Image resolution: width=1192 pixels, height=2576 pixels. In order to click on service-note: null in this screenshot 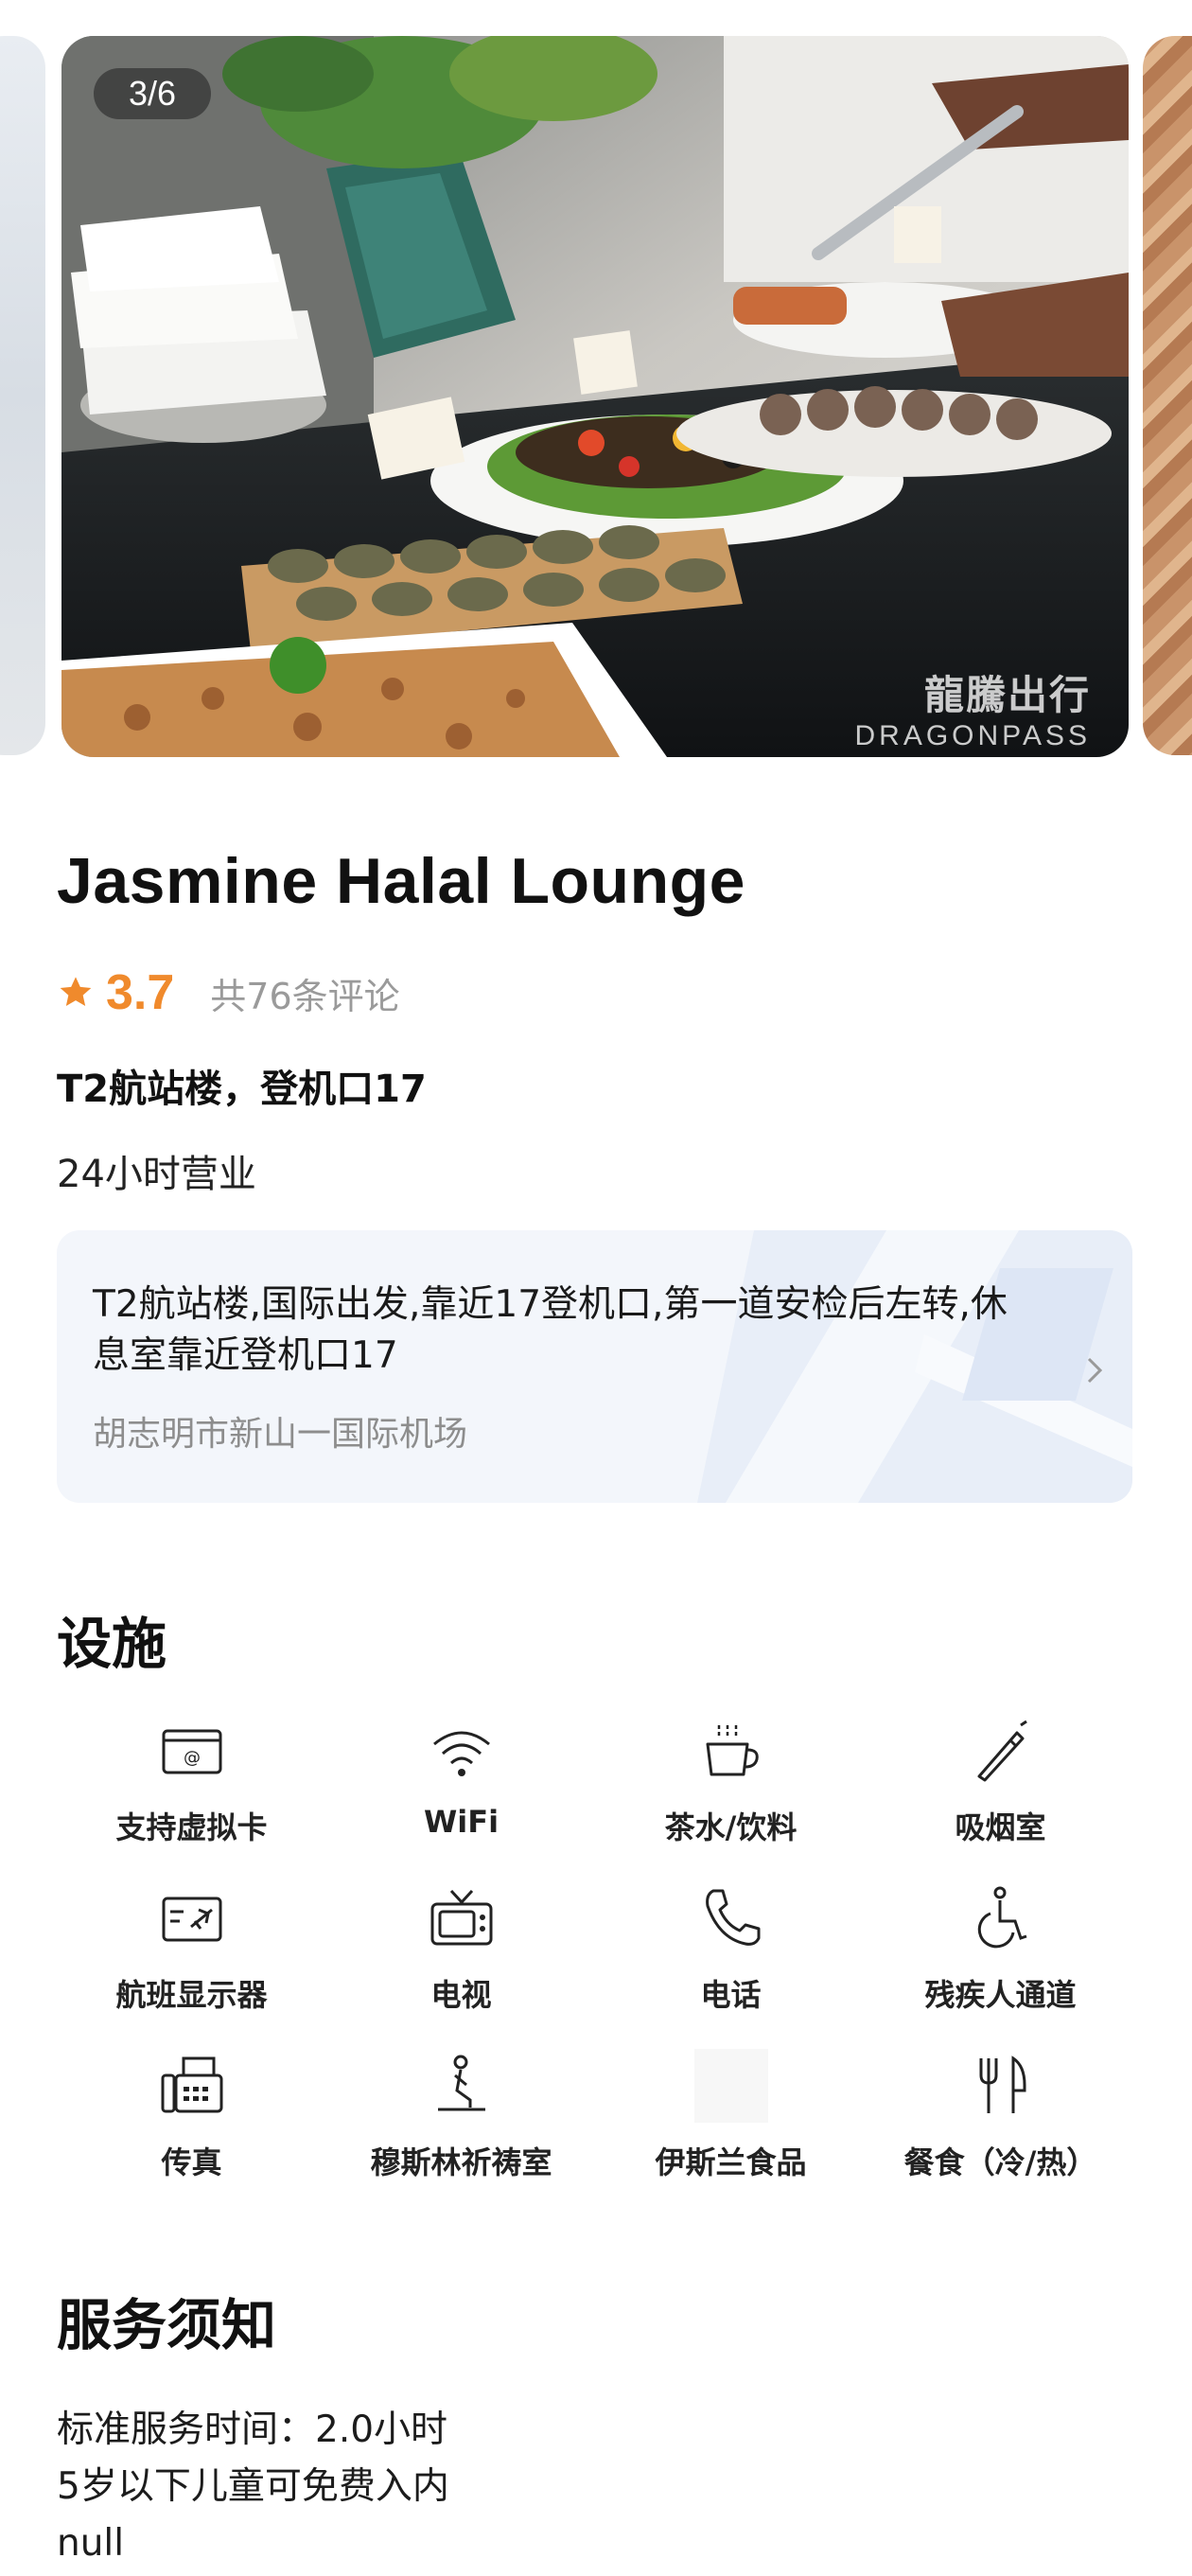, I will do `click(91, 2543)`.